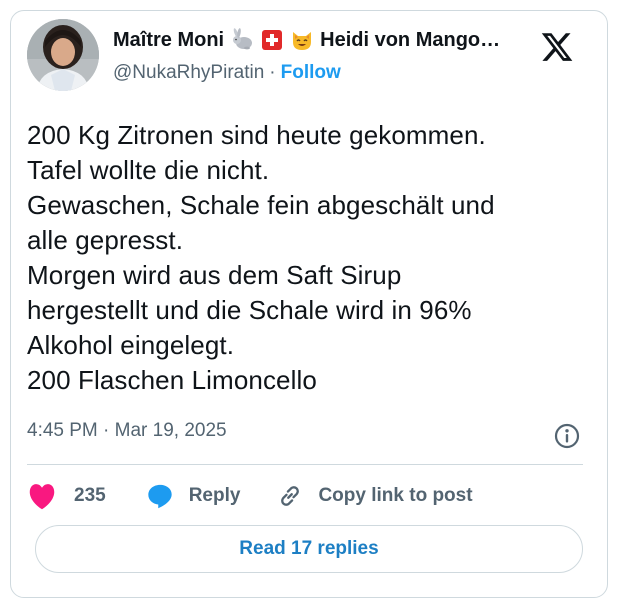  I want to click on reply-button: Reply, so click(193, 496).